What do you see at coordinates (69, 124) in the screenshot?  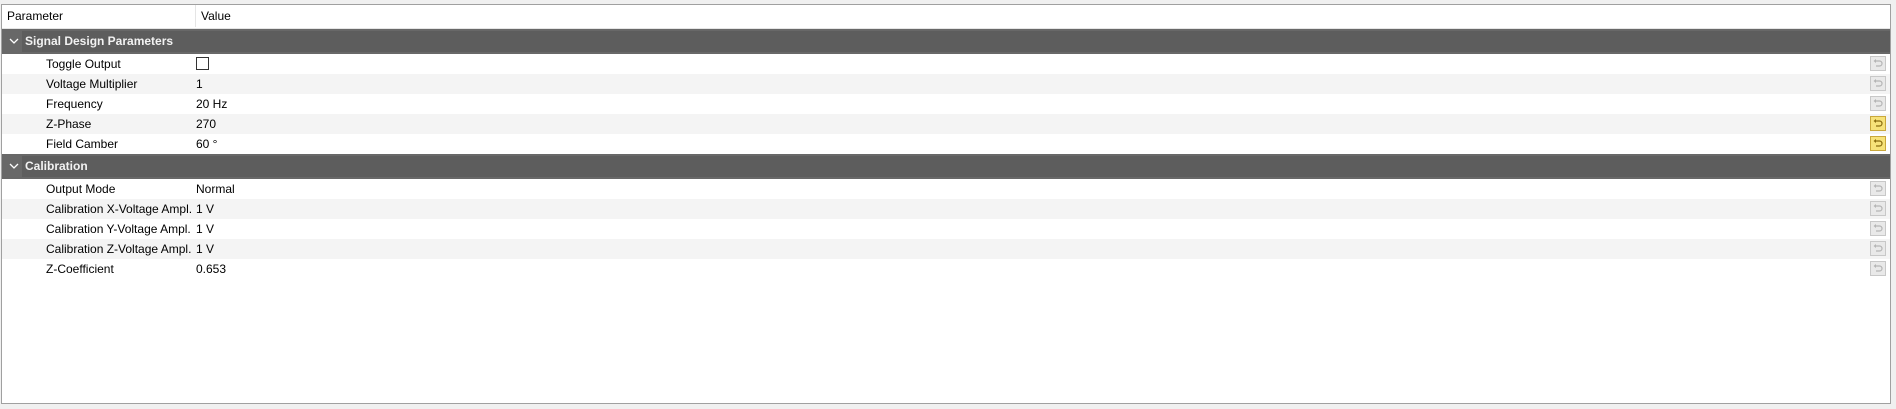 I see `property-name: Z-Phase` at bounding box center [69, 124].